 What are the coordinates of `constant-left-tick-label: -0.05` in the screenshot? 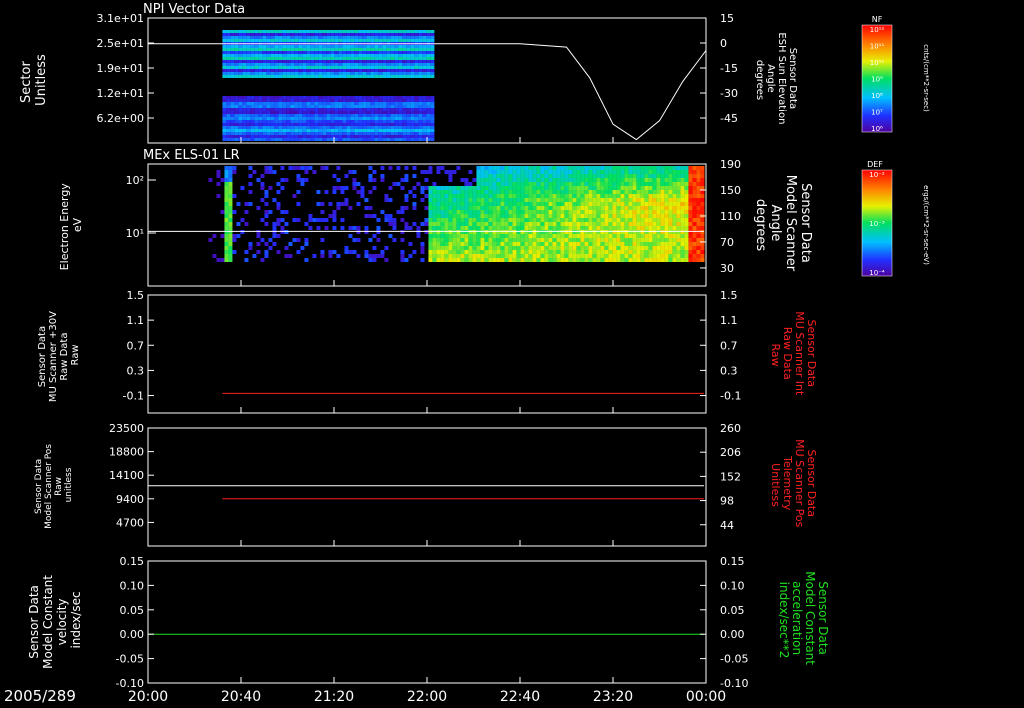 It's located at (130, 659).